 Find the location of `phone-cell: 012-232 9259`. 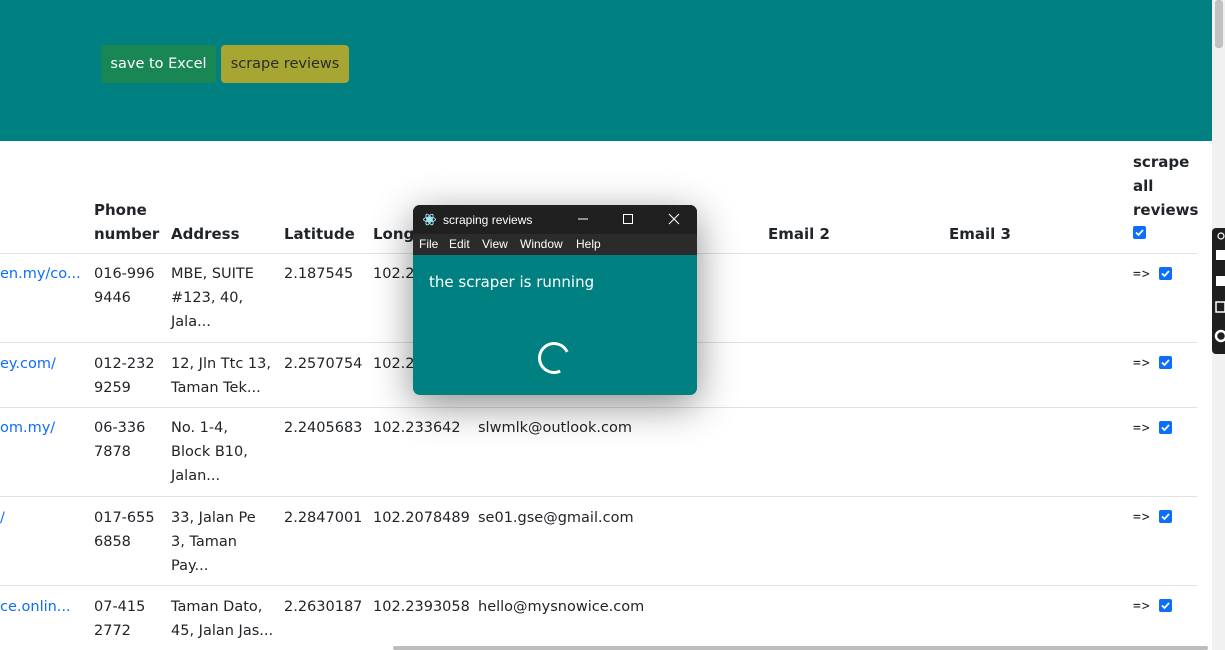

phone-cell: 012-232 9259 is located at coordinates (124, 376).